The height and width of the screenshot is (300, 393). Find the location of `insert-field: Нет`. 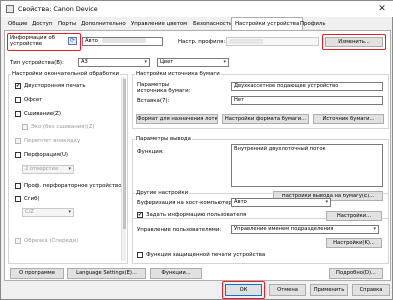

insert-field: Нет is located at coordinates (307, 100).